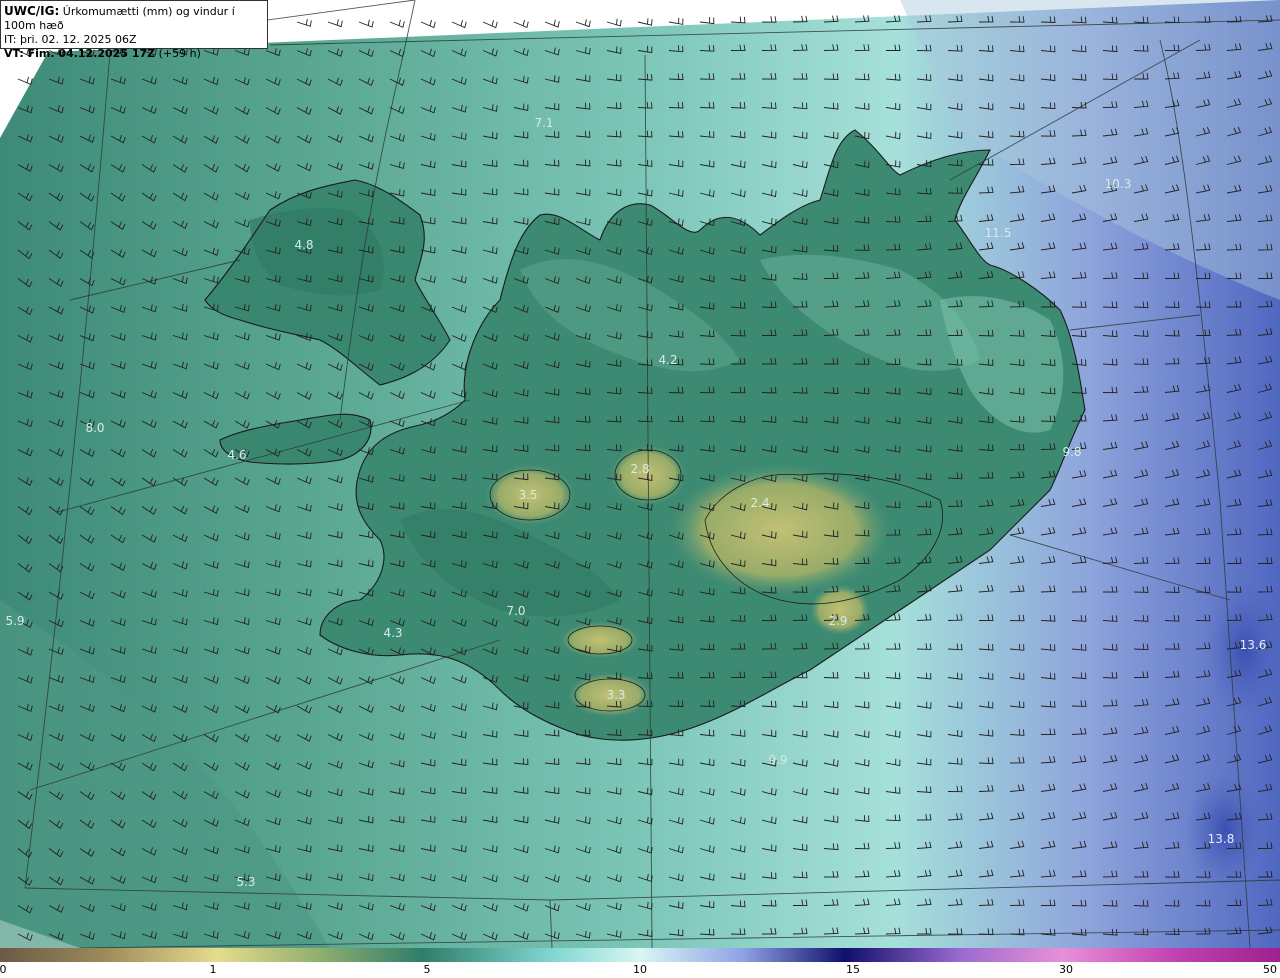  Describe the element at coordinates (94, 428) in the screenshot. I see `map-value-label: 8.0` at that location.